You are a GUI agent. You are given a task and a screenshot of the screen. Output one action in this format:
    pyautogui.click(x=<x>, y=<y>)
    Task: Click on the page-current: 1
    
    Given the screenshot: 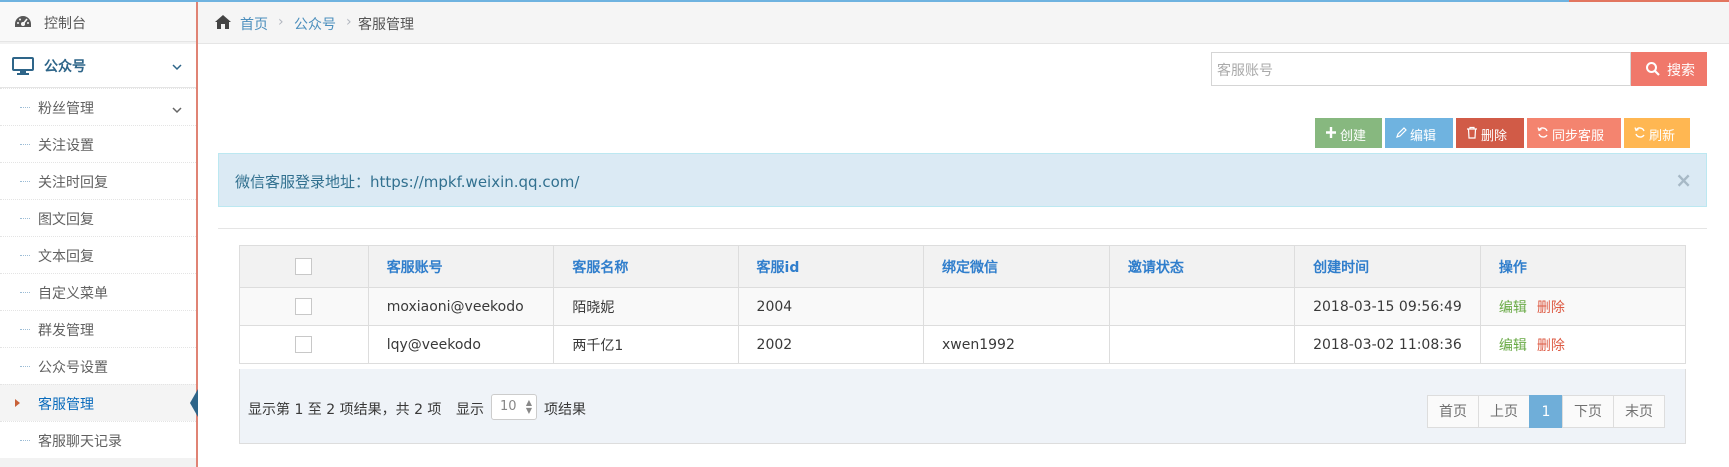 What is the action you would take?
    pyautogui.click(x=1546, y=411)
    